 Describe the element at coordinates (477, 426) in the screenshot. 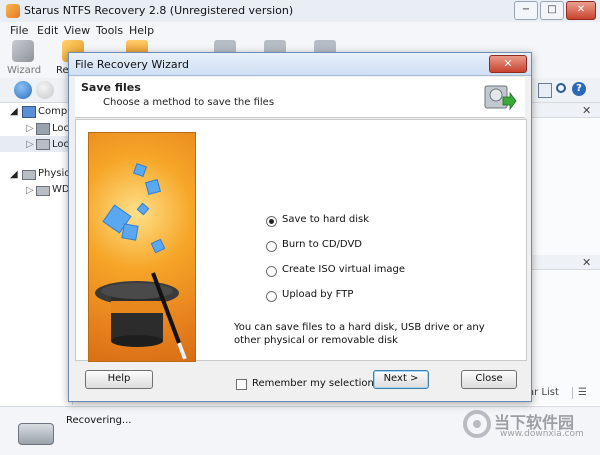

I see `watermark-logo` at that location.